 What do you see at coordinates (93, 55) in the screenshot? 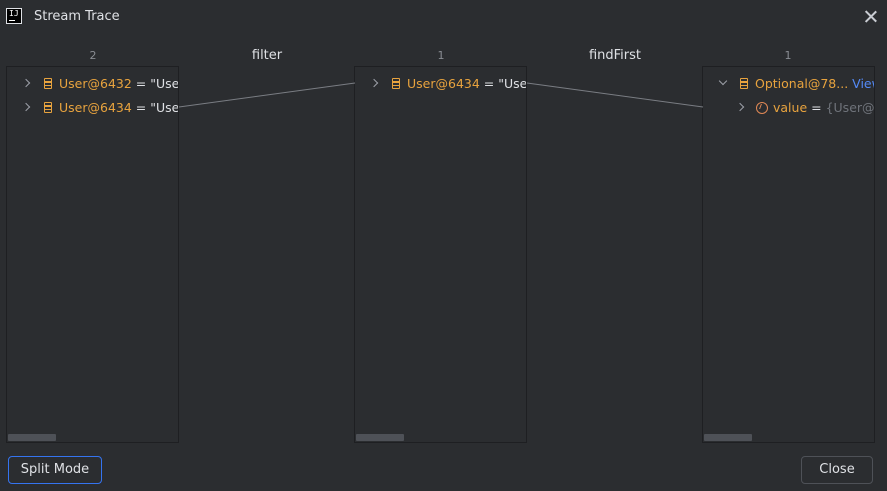
I see `stage-count-1: 2` at bounding box center [93, 55].